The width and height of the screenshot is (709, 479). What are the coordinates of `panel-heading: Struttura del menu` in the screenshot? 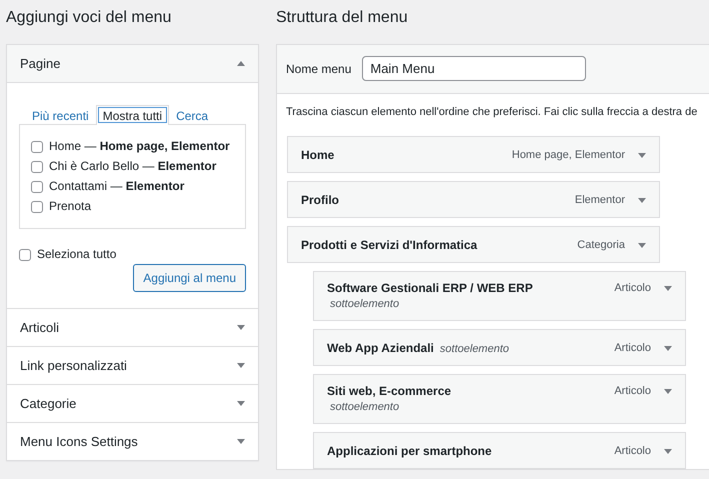 It's located at (342, 18).